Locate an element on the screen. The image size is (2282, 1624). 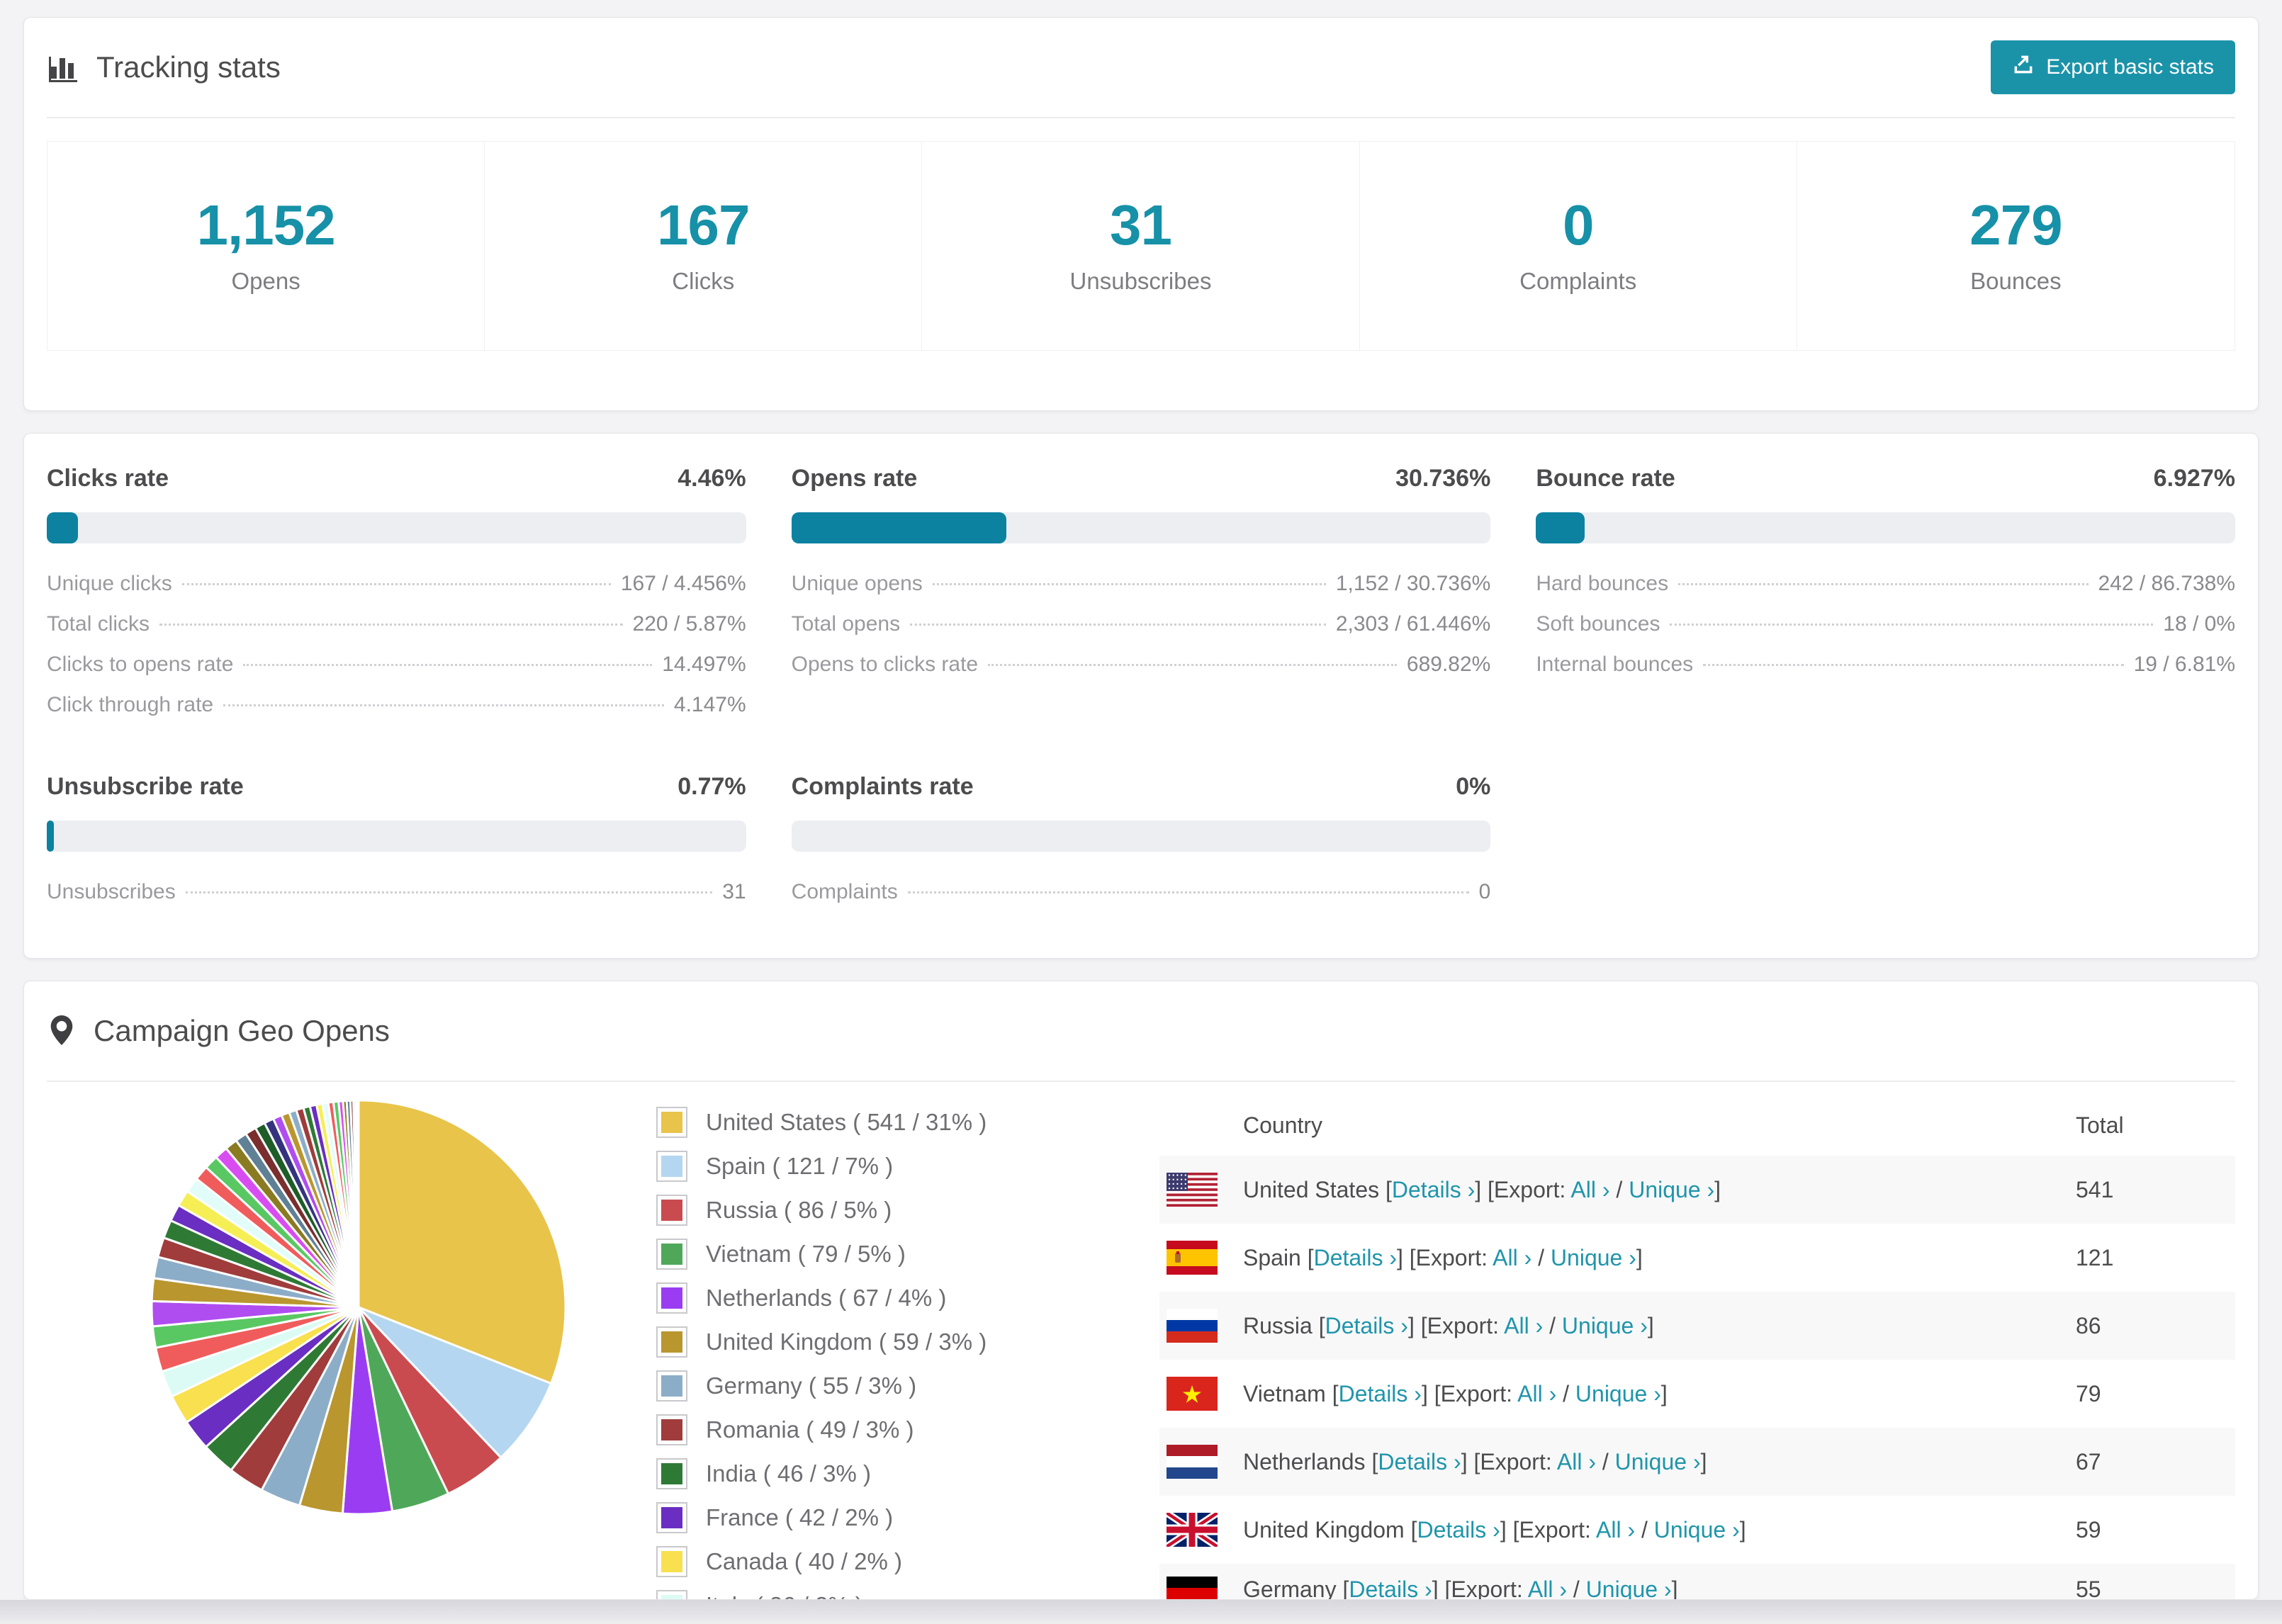
rate-detail-row: Opens to clicks rate 689.82% is located at coordinates (1142, 673).